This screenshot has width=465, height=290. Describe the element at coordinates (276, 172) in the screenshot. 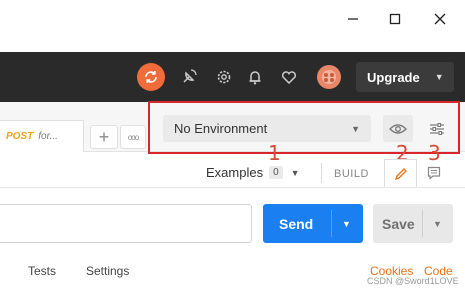

I see `examples-count-badge: 0` at that location.